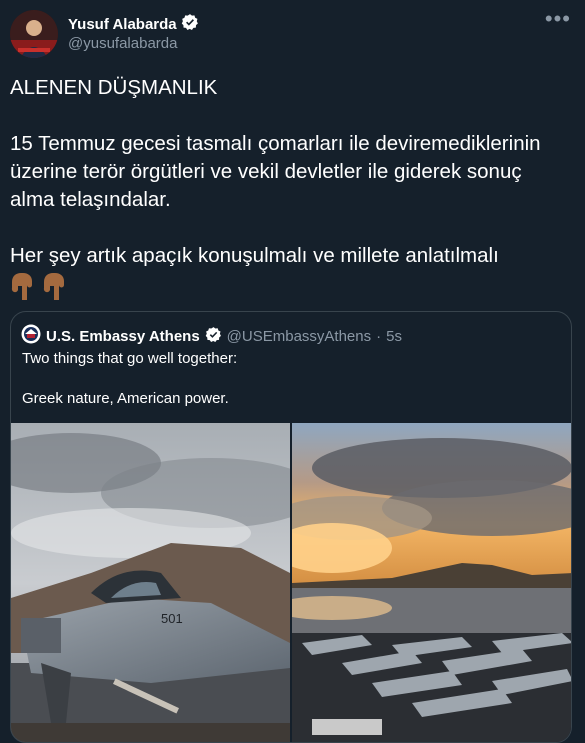 Image resolution: width=585 pixels, height=743 pixels. Describe the element at coordinates (122, 24) in the screenshot. I see `author-name: Yusuf Alabarda` at that location.